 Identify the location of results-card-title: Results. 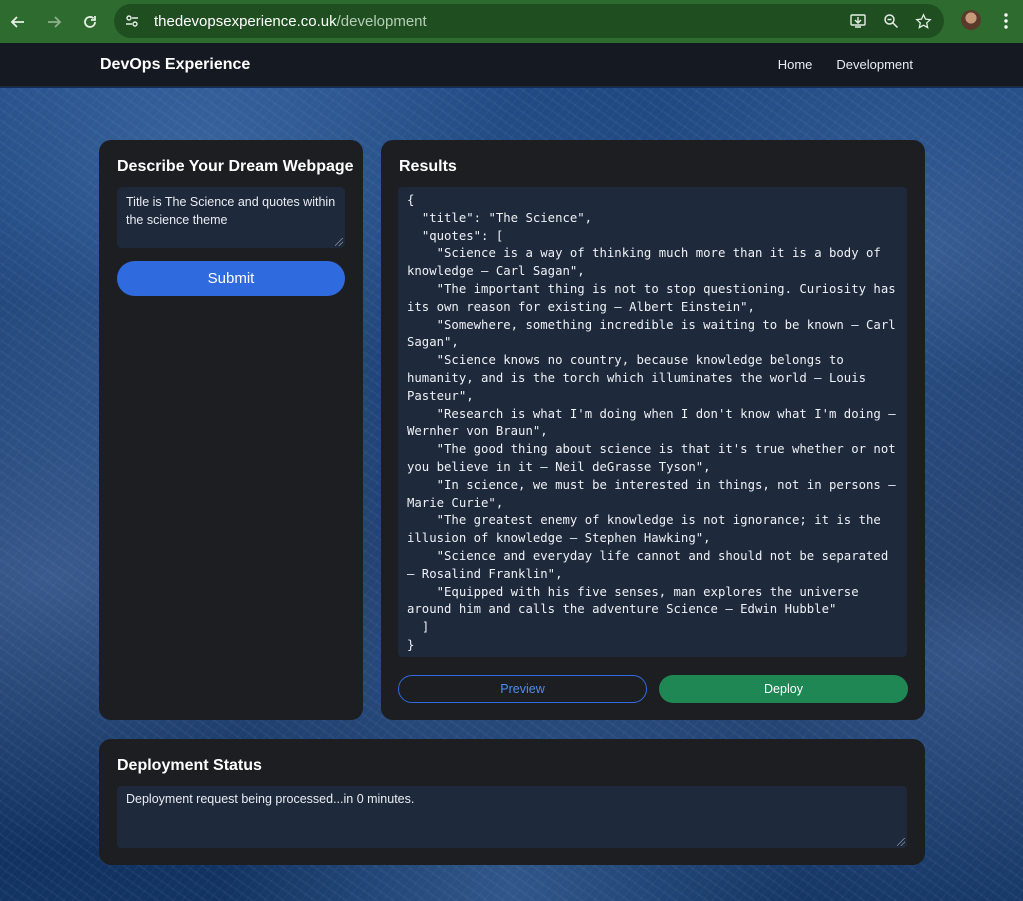
(428, 166).